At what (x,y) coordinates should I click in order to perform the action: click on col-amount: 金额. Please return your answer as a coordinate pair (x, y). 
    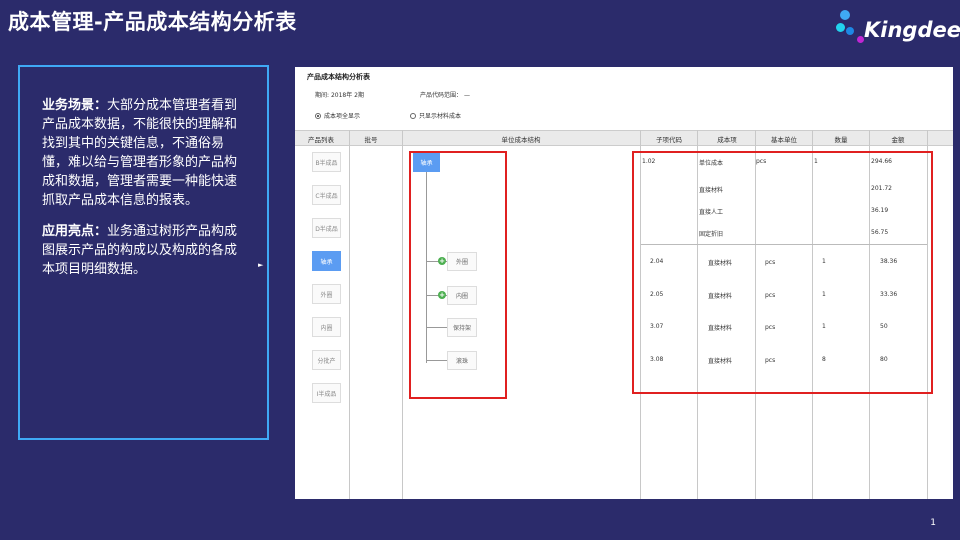
    Looking at the image, I should click on (898, 139).